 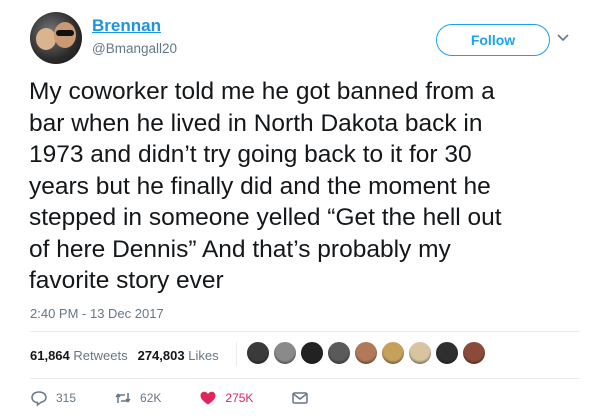 I want to click on like-count: 274,803, so click(x=161, y=355).